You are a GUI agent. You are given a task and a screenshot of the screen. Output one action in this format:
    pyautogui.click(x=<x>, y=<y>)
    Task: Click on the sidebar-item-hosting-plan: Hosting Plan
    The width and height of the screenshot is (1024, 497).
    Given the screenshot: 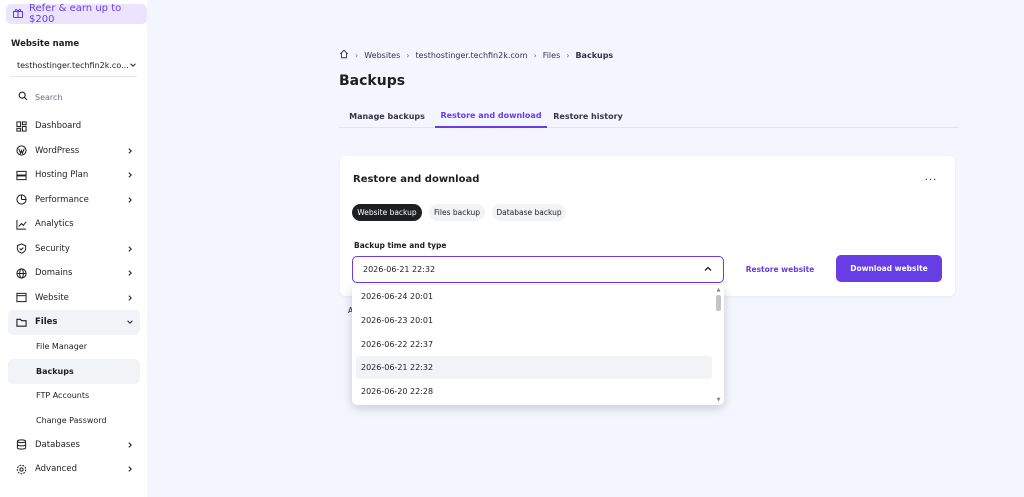 What is the action you would take?
    pyautogui.click(x=74, y=175)
    